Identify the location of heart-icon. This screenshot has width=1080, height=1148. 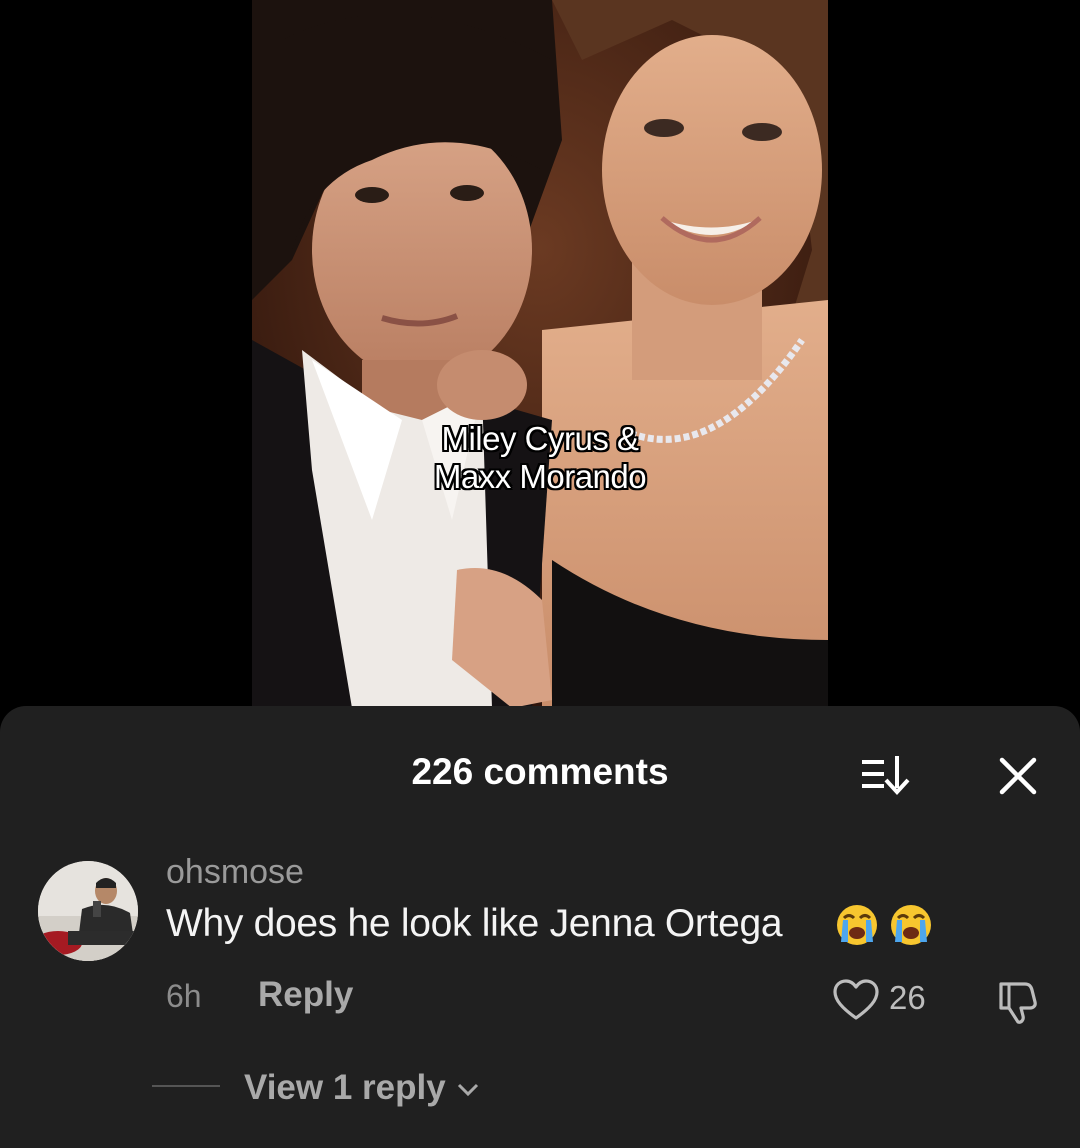
(856, 1000).